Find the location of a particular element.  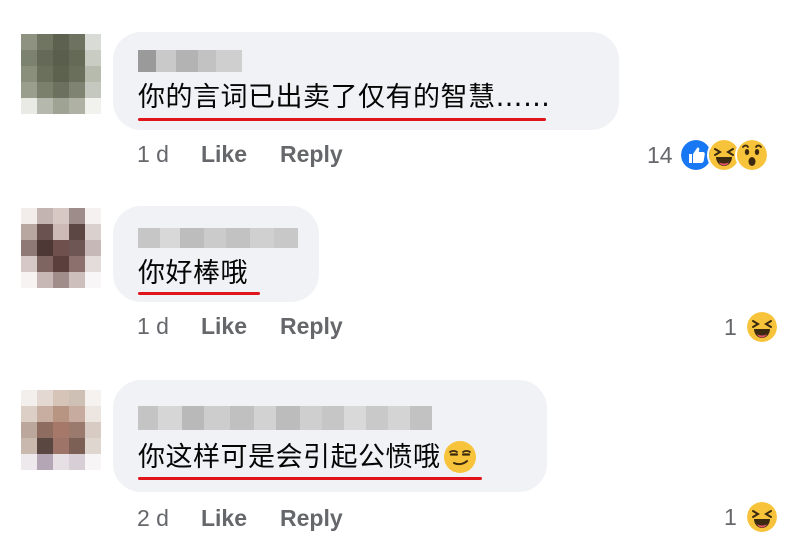

comment-actions: 2 d Like Reply is located at coordinates (256, 518).